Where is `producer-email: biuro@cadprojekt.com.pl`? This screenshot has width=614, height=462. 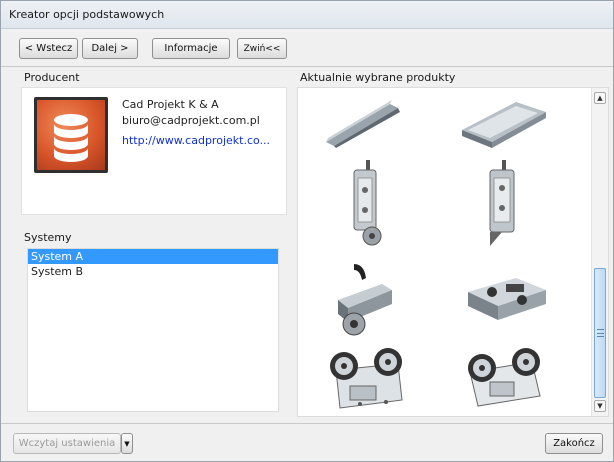
producer-email: biuro@cadprojekt.com.pl is located at coordinates (191, 120).